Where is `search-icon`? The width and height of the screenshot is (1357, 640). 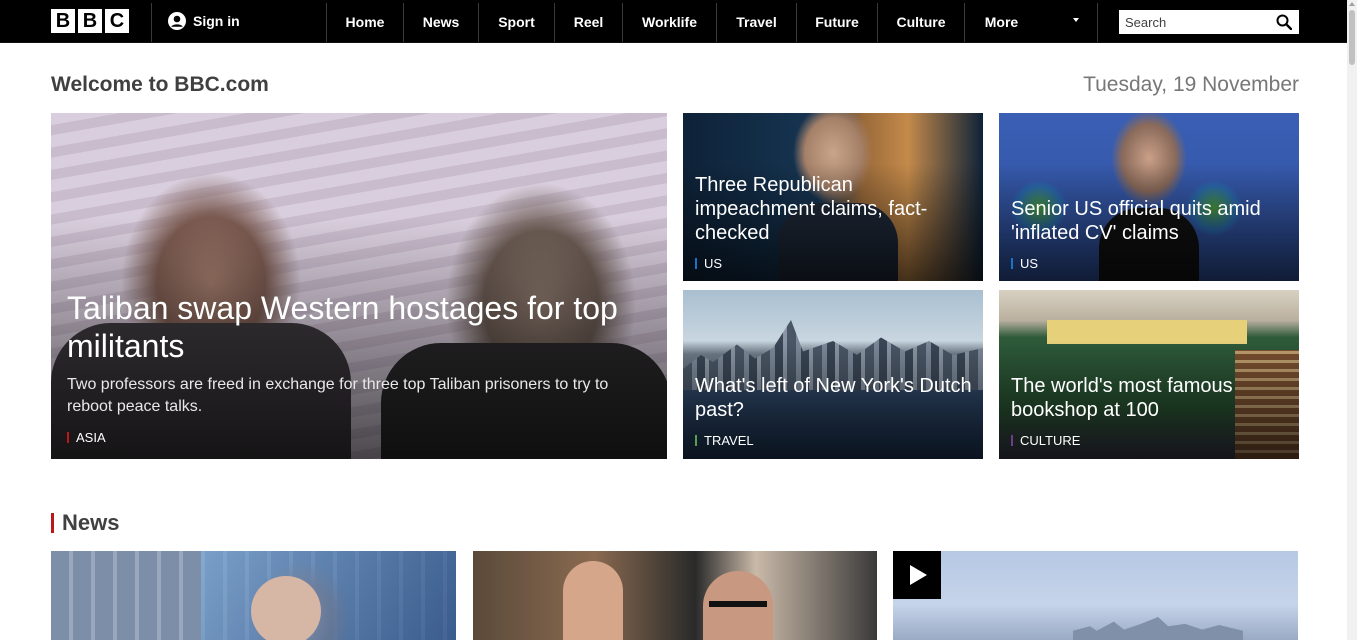 search-icon is located at coordinates (1284, 22).